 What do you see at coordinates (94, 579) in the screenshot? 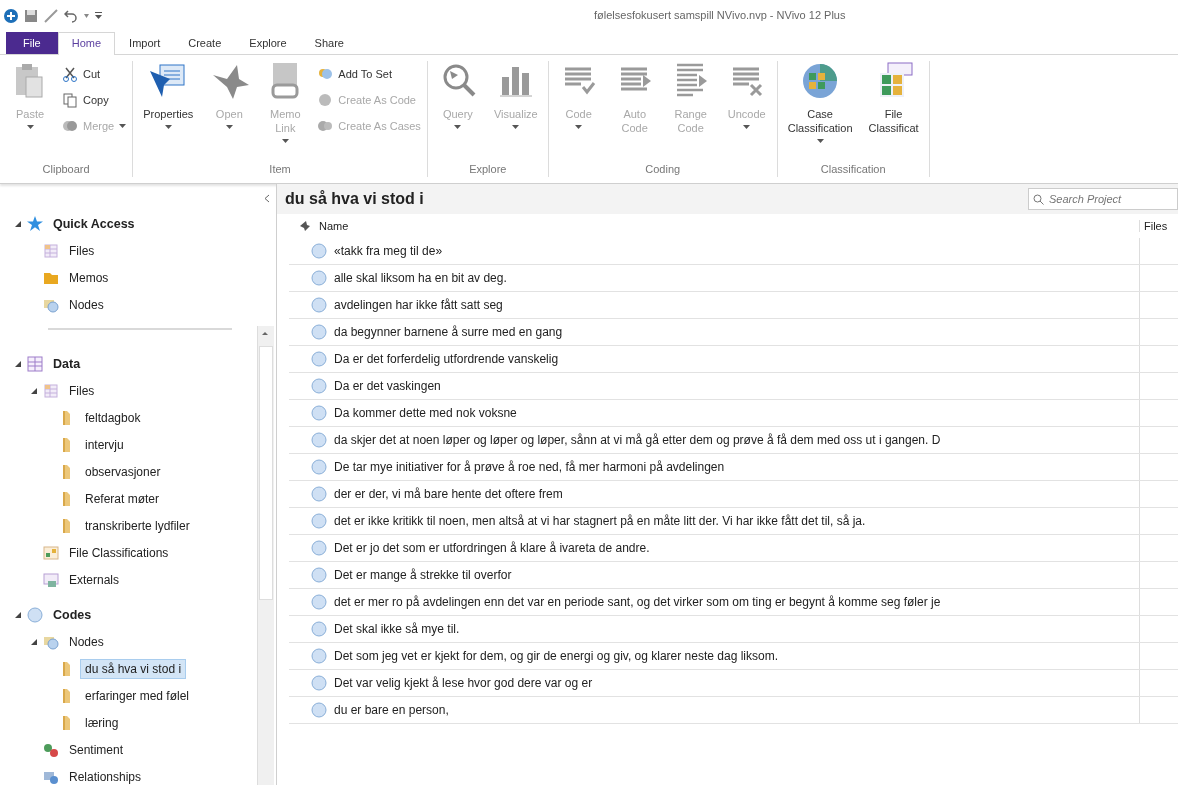
I see `tree-item: Externals` at bounding box center [94, 579].